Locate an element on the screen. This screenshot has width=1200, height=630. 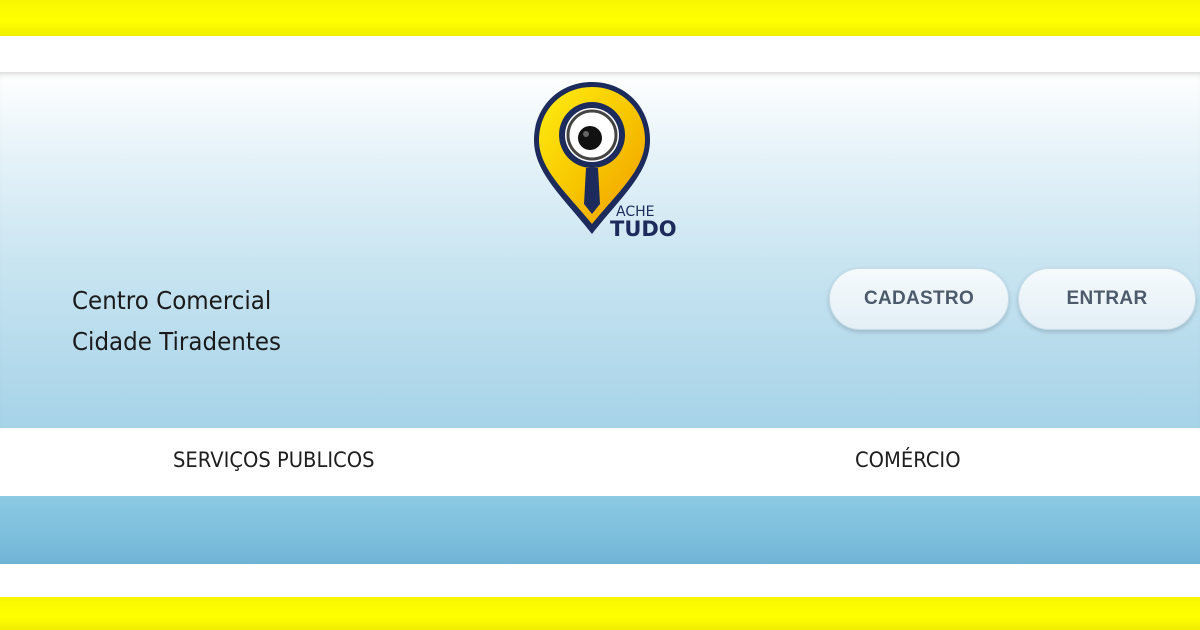
main-nav: SERVIÇOS PUBLICOS COMÉRCIO is located at coordinates (600, 462).